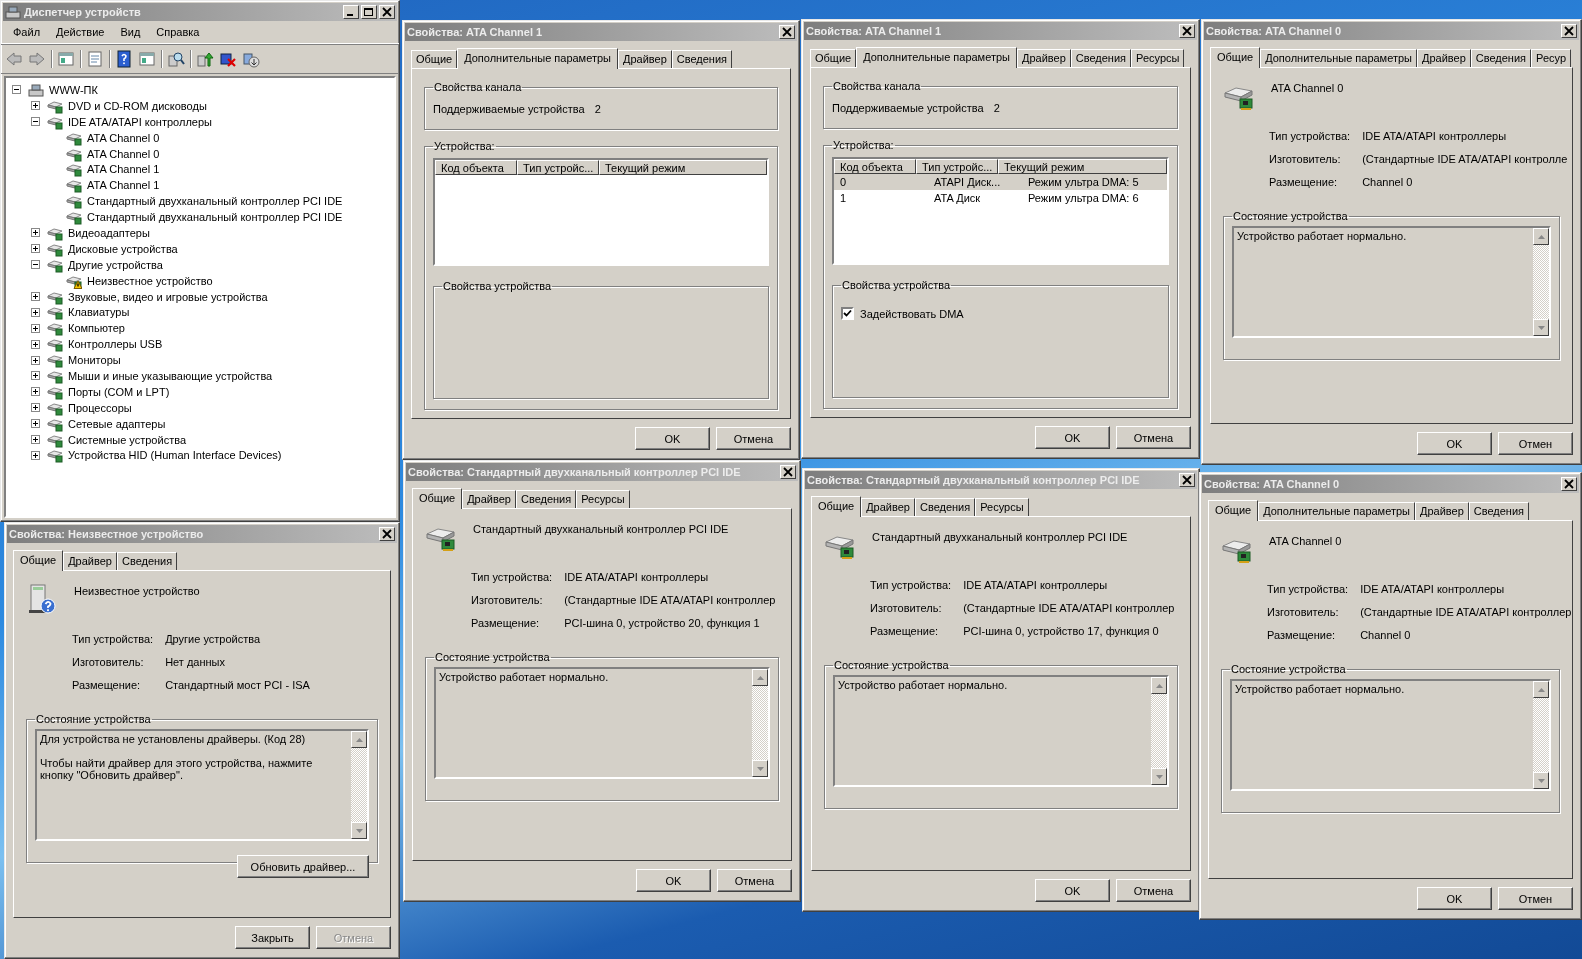 This screenshot has width=1582, height=959. What do you see at coordinates (251, 59) in the screenshot?
I see `down-arrow-icon` at bounding box center [251, 59].